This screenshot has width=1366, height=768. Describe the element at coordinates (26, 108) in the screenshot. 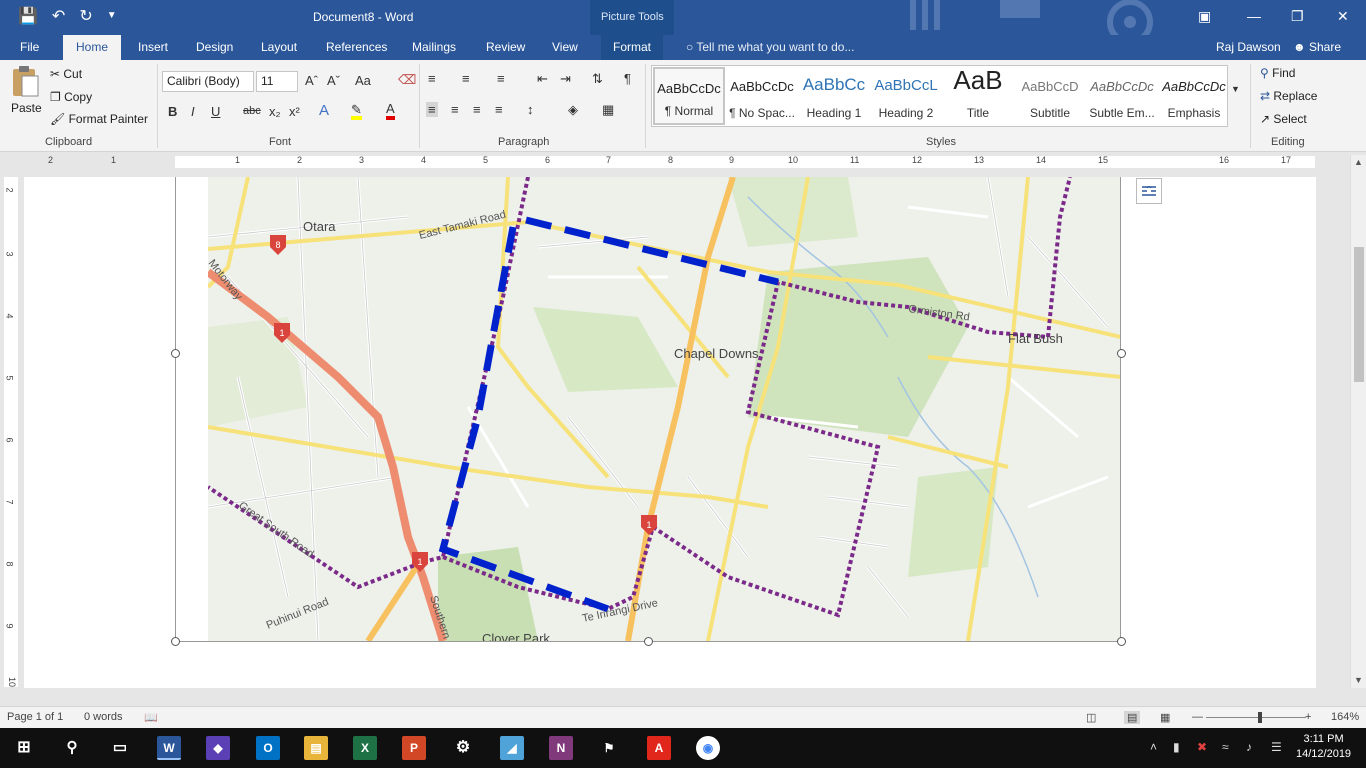

I see `paste-label: Paste` at that location.